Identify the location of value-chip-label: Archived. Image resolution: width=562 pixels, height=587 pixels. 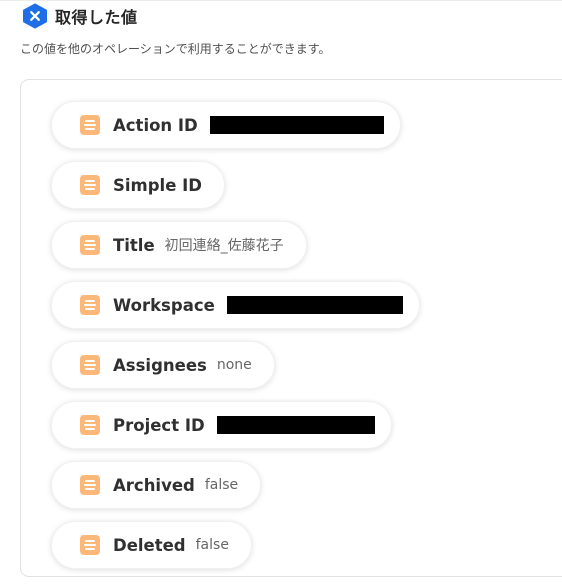
(154, 485).